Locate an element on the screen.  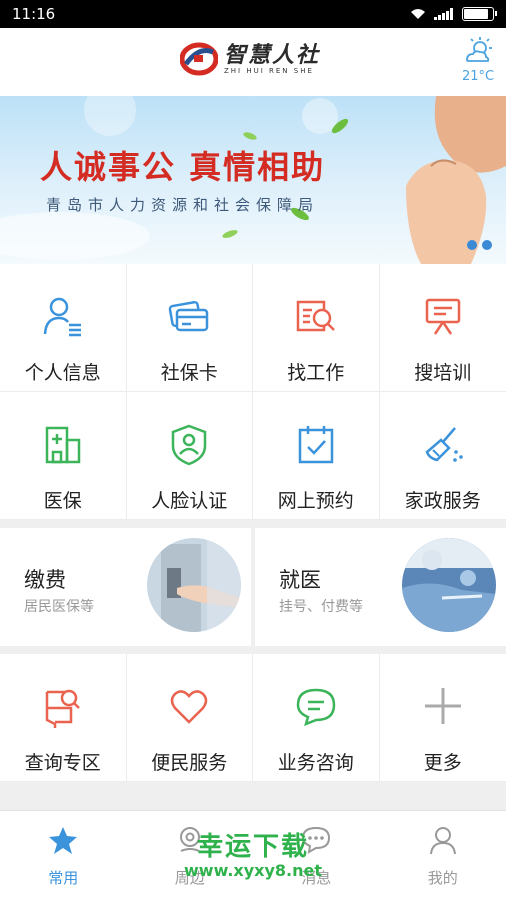
payment-photo is located at coordinates (194, 585).